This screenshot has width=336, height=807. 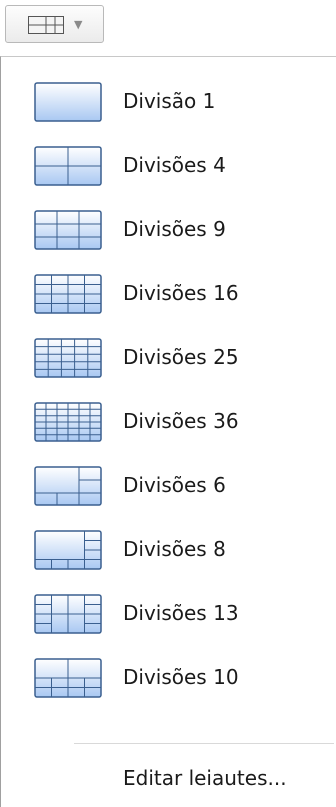 I want to click on menu-item-label: Divisões 8, so click(x=174, y=549).